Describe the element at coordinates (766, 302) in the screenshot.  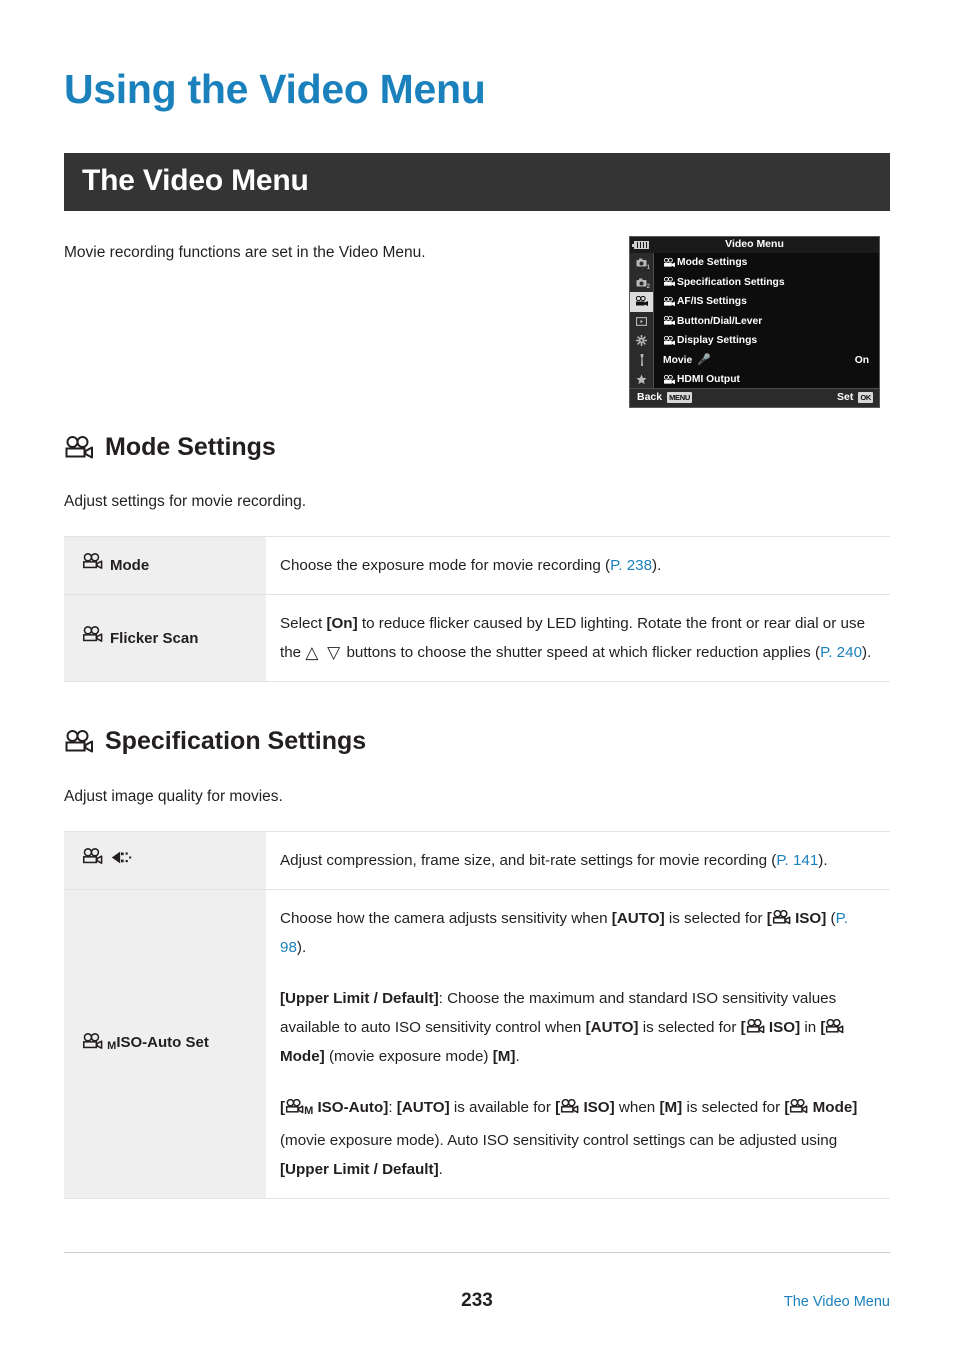
I see `menu-item-af-is-settings: AF/IS Settings` at that location.